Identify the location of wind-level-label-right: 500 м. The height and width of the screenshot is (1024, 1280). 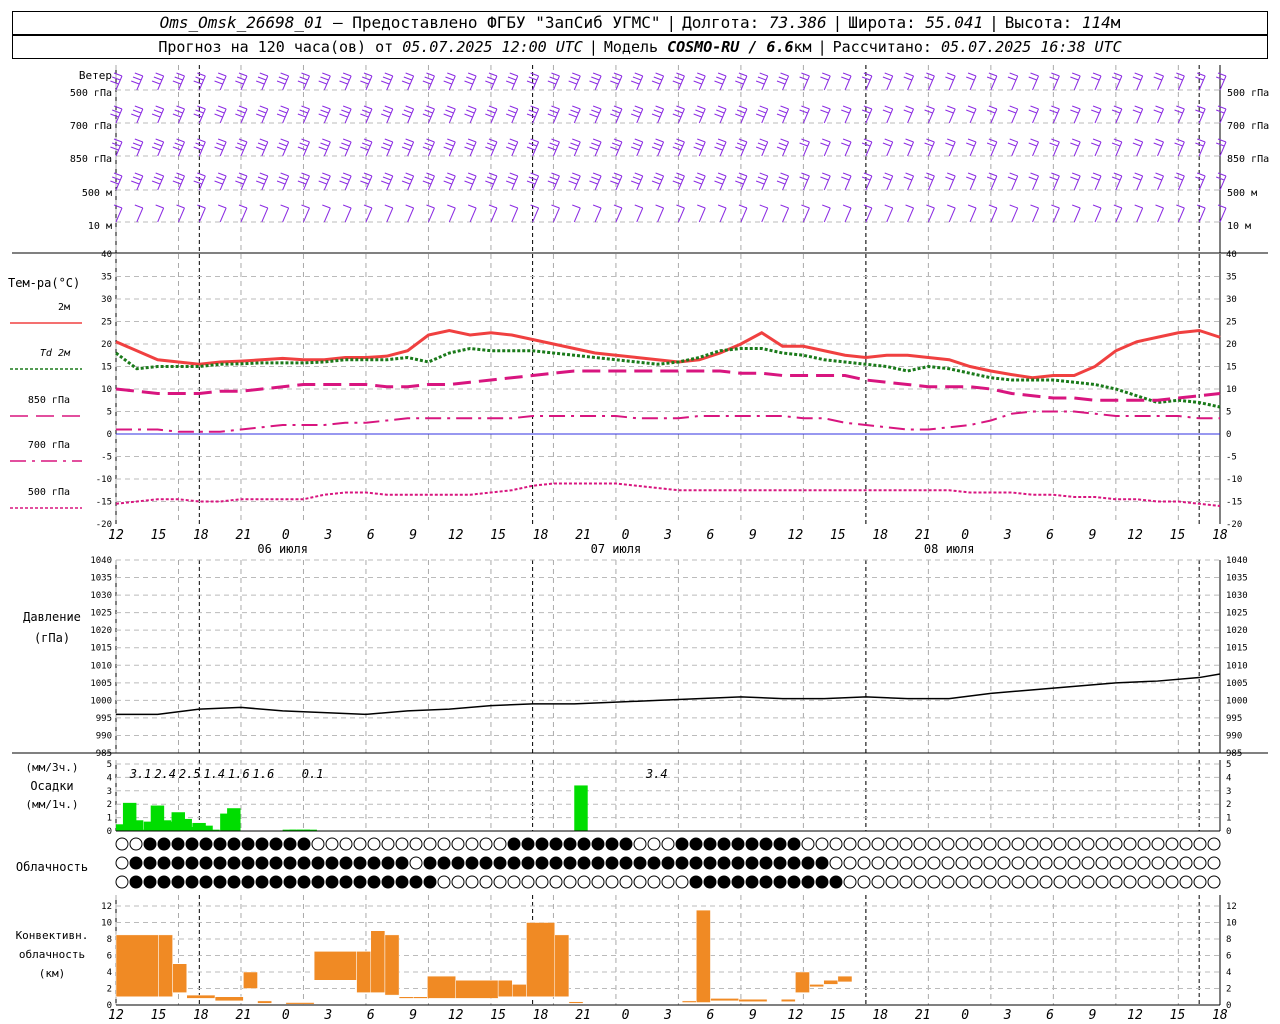
(1242, 193).